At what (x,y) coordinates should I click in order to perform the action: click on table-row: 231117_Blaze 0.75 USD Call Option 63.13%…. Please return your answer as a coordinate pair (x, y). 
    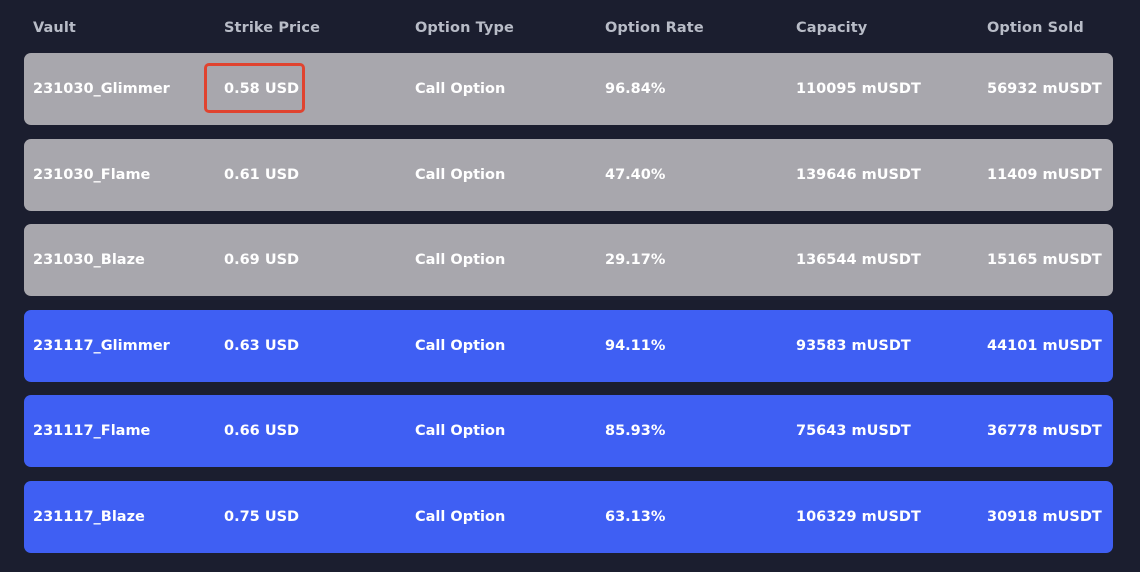
    Looking at the image, I should click on (568, 516).